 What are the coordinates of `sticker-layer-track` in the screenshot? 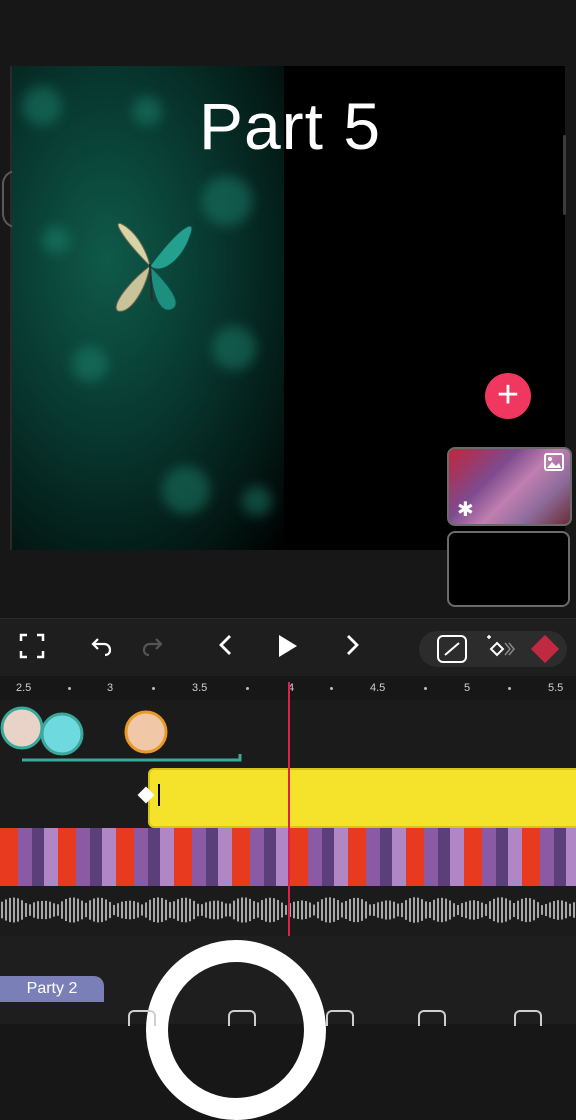 It's located at (130, 735).